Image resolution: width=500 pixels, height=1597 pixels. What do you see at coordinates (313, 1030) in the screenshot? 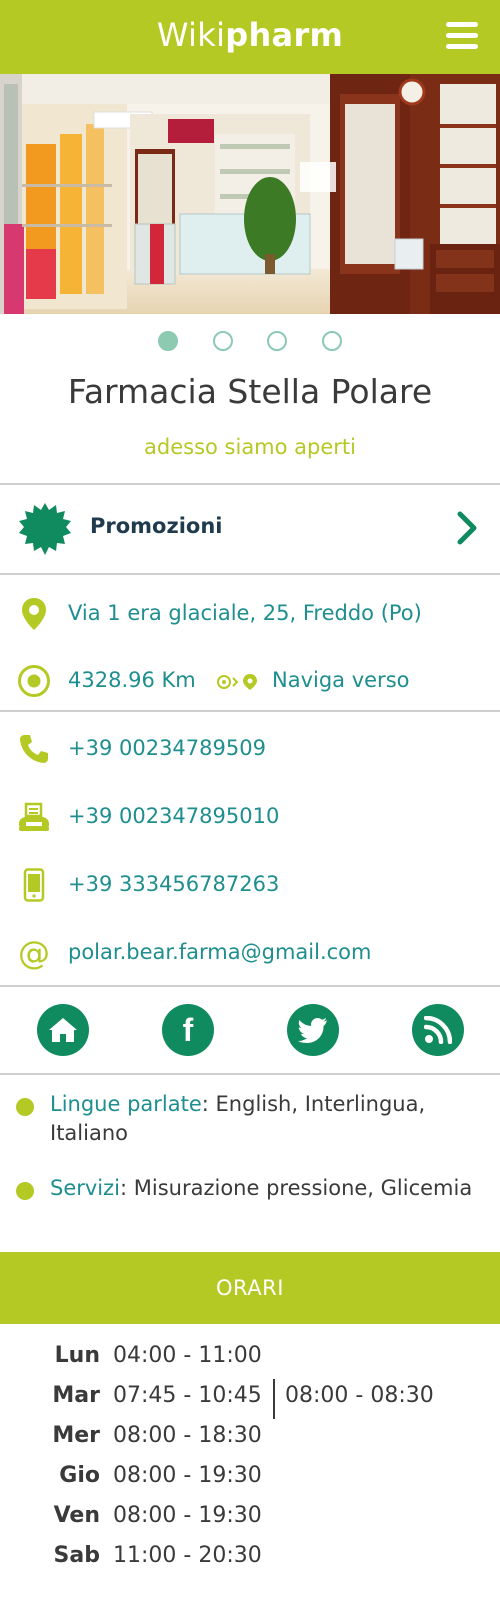
I see `twitter-icon` at bounding box center [313, 1030].